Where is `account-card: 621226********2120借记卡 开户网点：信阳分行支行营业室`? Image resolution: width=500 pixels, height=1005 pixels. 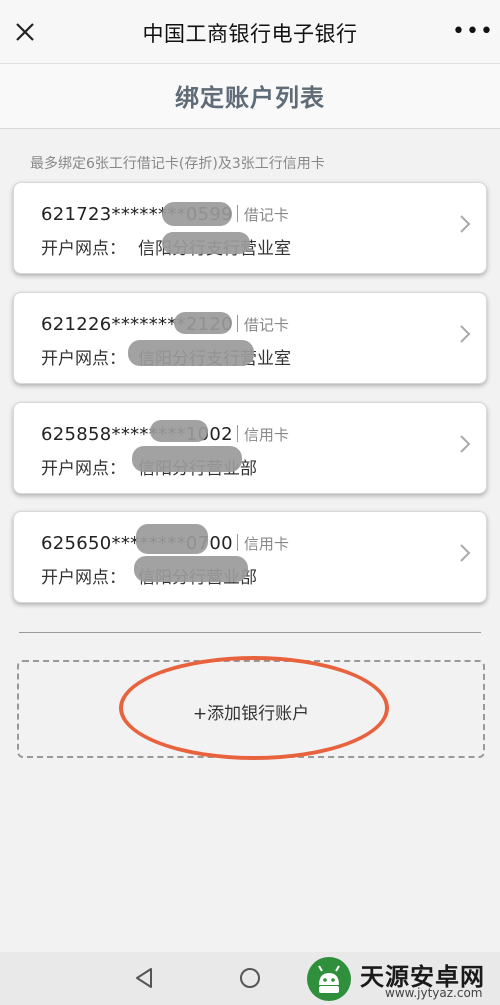
account-card: 621226********2120借记卡 开户网点：信阳分行支行营业室 is located at coordinates (250, 338).